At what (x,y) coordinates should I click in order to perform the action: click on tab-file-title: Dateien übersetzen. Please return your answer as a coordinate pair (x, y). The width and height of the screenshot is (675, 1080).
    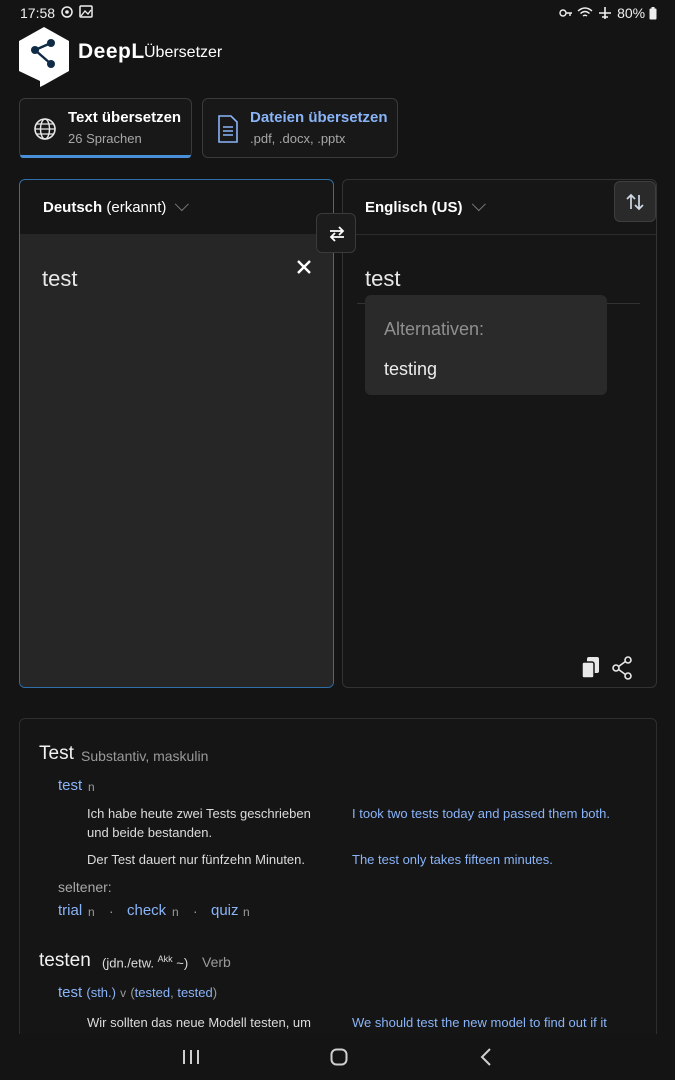
    Looking at the image, I should click on (319, 117).